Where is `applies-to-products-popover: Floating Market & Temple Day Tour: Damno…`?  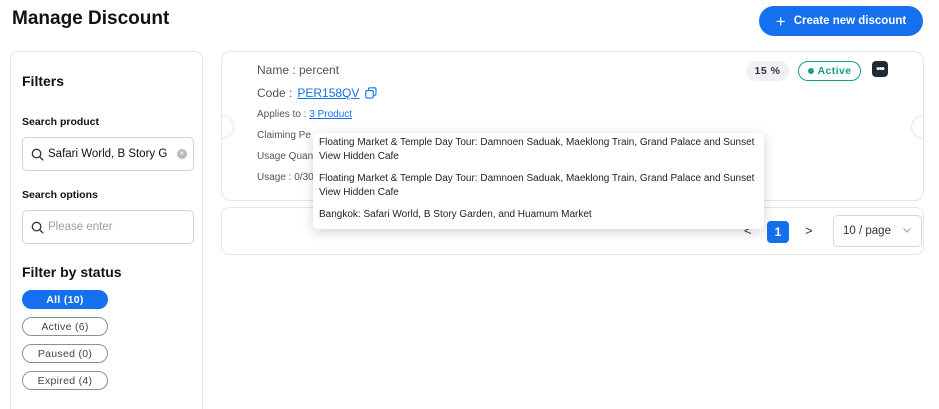 applies-to-products-popover: Floating Market & Temple Day Tour: Damno… is located at coordinates (538, 181).